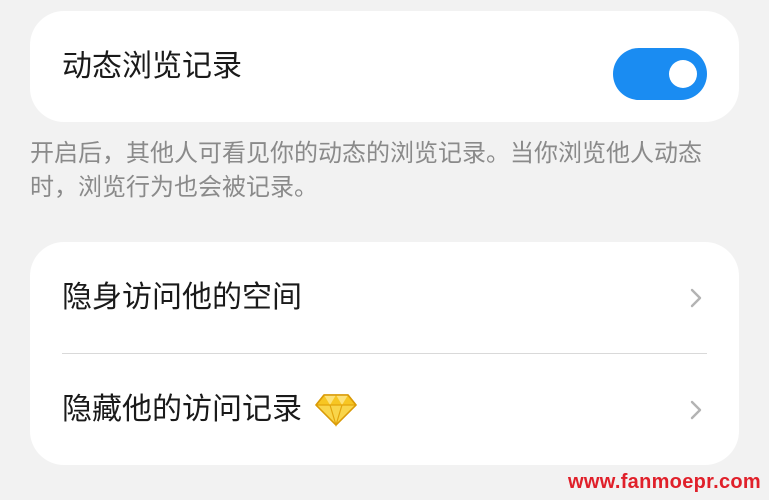 This screenshot has height=500, width=769. Describe the element at coordinates (660, 74) in the screenshot. I see `feed-history-toggle` at that location.